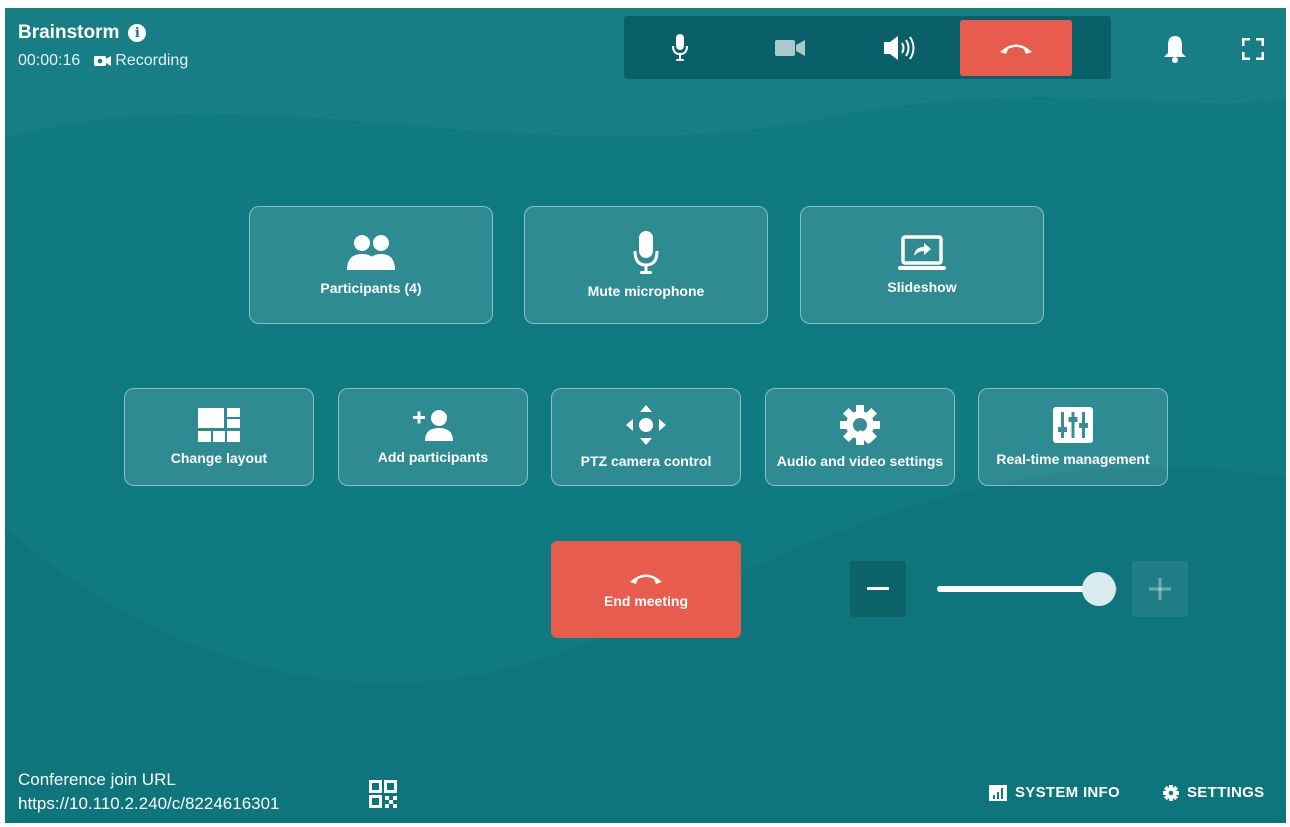 The image size is (1290, 827). What do you see at coordinates (860, 425) in the screenshot?
I see `gear-wrench-icon` at bounding box center [860, 425].